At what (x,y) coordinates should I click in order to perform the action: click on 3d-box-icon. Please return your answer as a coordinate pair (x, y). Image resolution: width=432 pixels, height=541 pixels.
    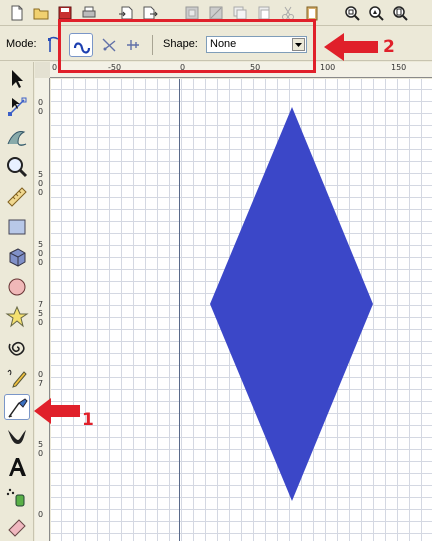
    Looking at the image, I should click on (17, 257).